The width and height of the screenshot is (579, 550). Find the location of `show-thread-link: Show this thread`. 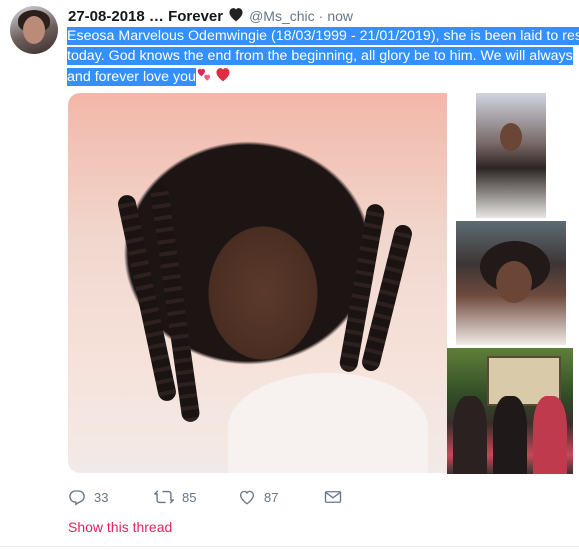

show-thread-link: Show this thread is located at coordinates (120, 527).